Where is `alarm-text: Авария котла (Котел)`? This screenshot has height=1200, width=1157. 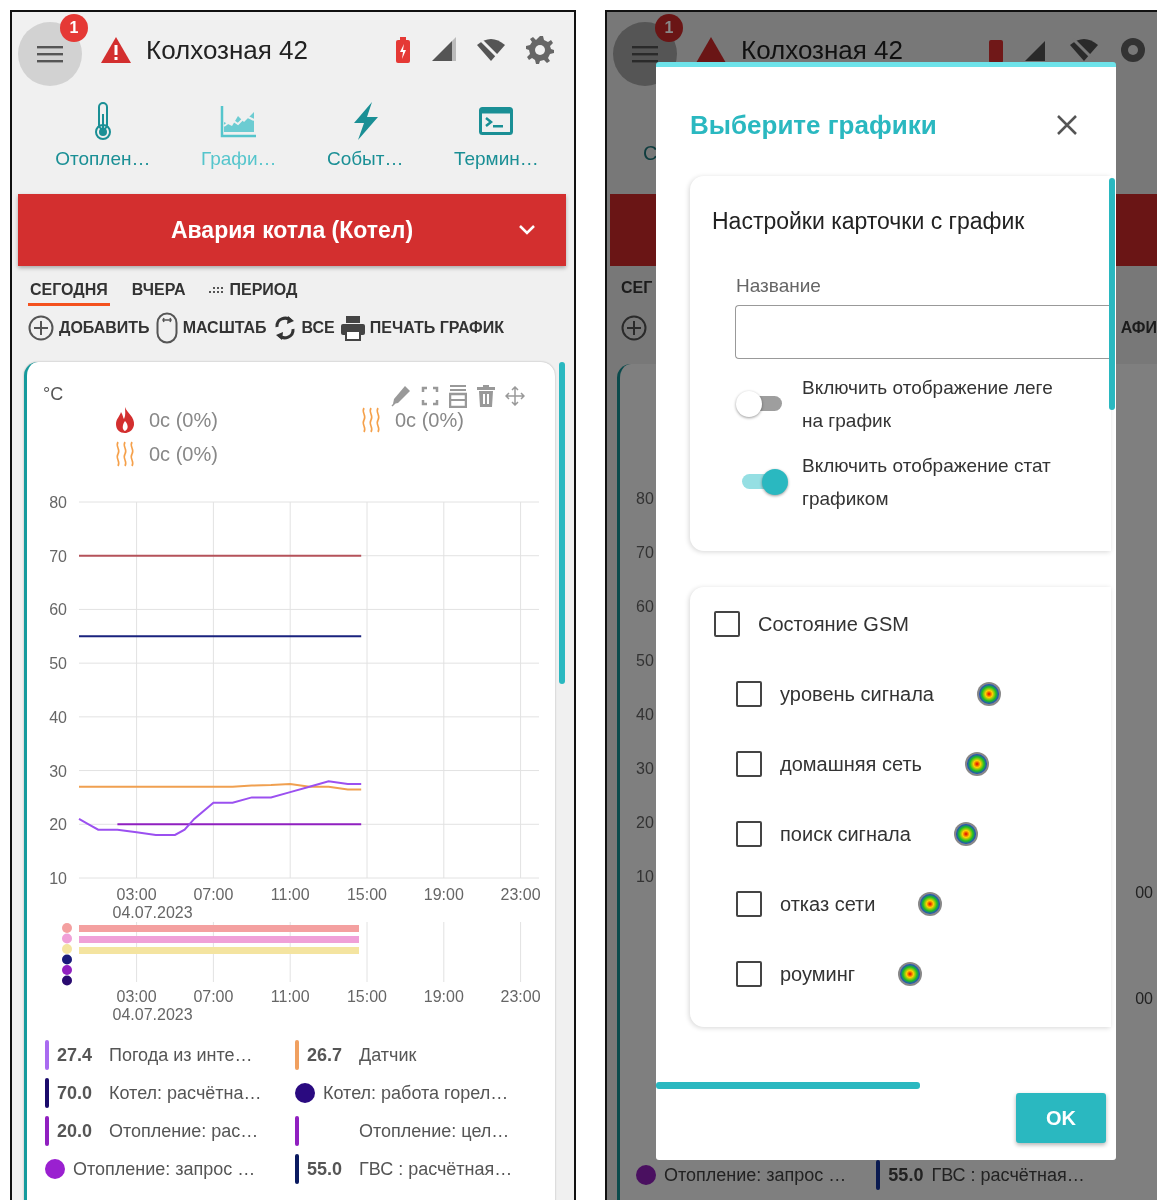
alarm-text: Авария котла (Котел) is located at coordinates (292, 230).